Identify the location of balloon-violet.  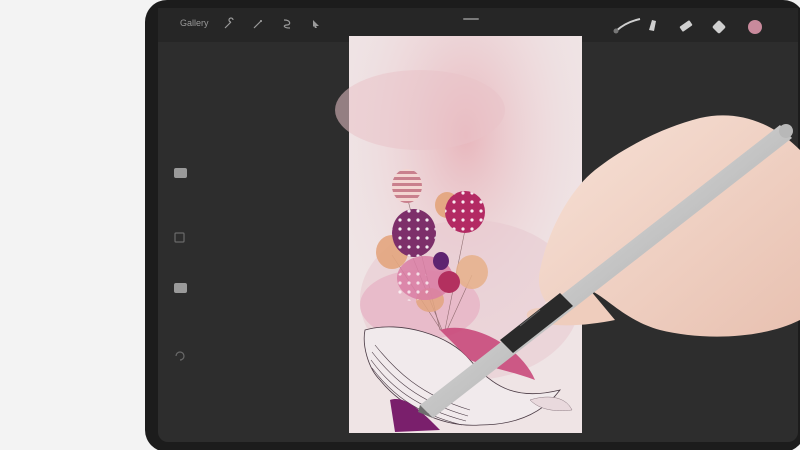
(441, 261).